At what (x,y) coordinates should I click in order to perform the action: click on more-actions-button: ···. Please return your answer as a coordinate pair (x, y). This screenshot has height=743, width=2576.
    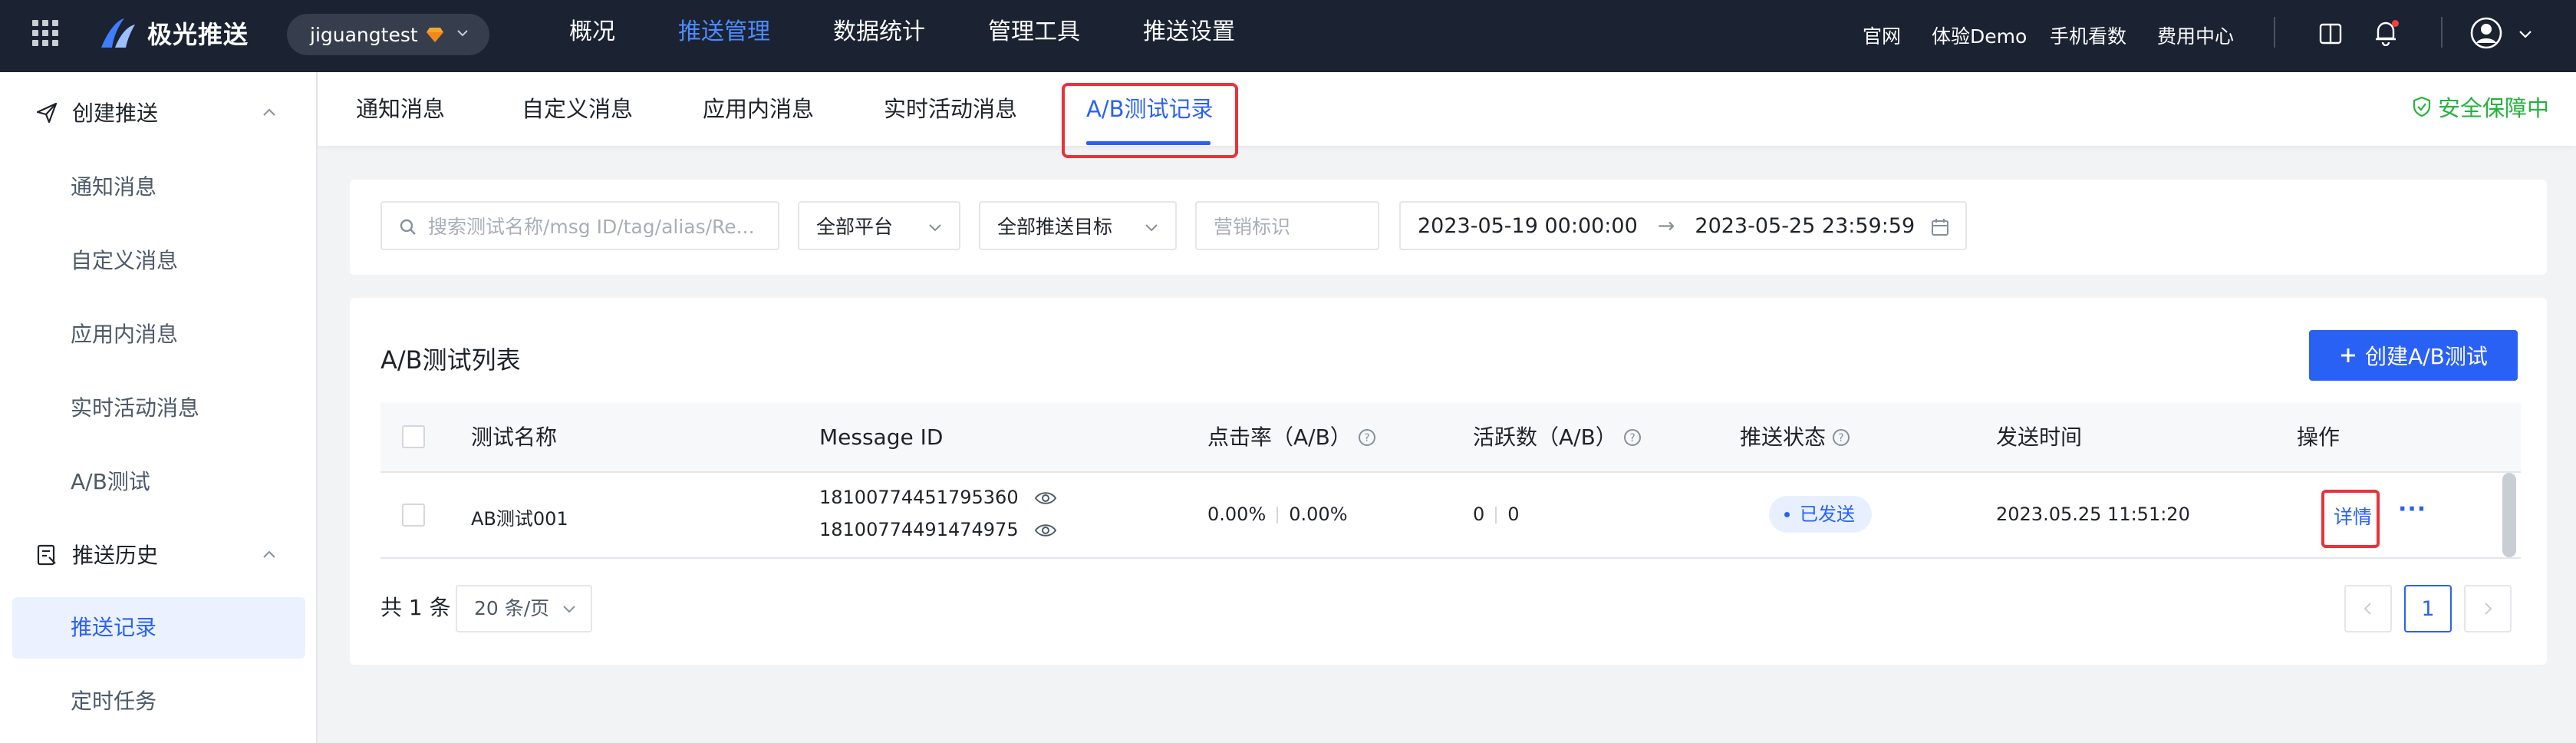
    Looking at the image, I should click on (2412, 510).